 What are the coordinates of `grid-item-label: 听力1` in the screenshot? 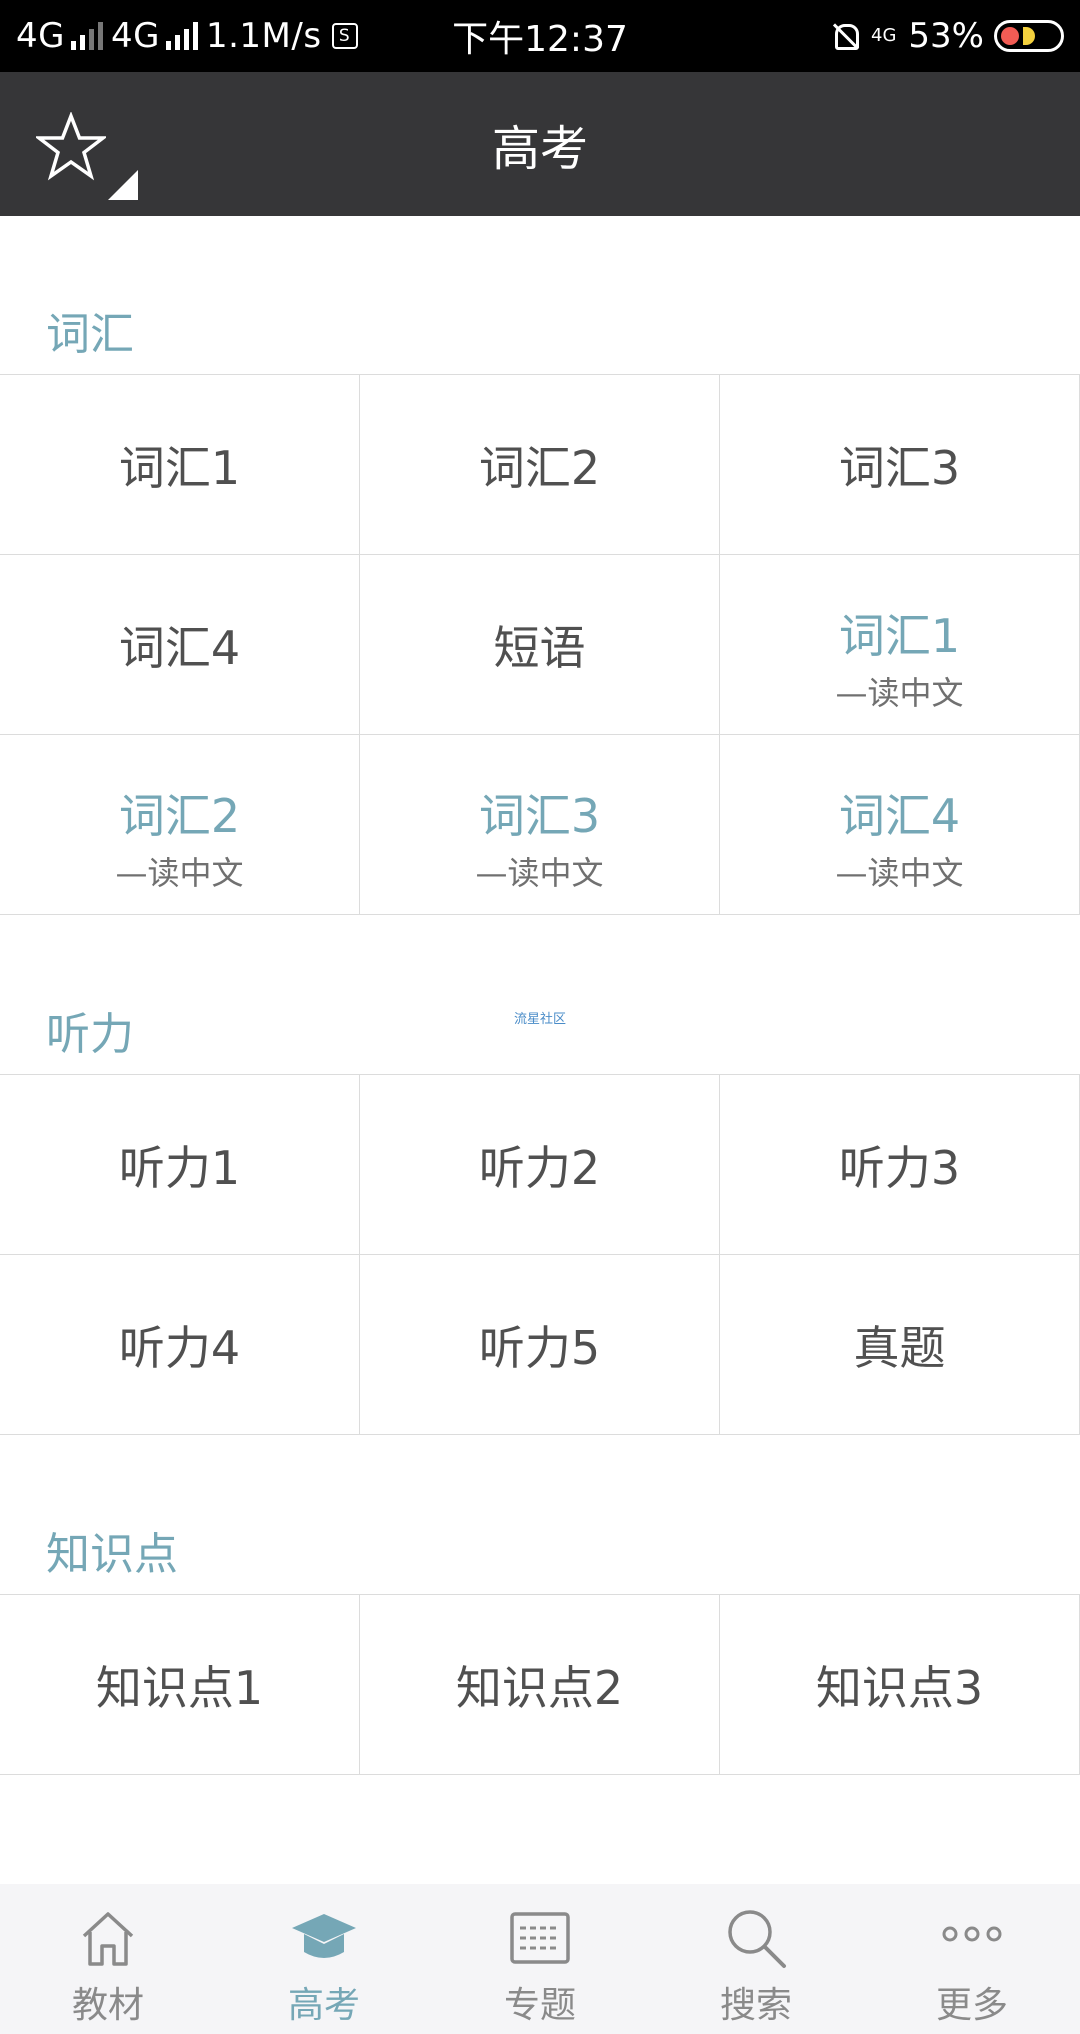 It's located at (179, 1168).